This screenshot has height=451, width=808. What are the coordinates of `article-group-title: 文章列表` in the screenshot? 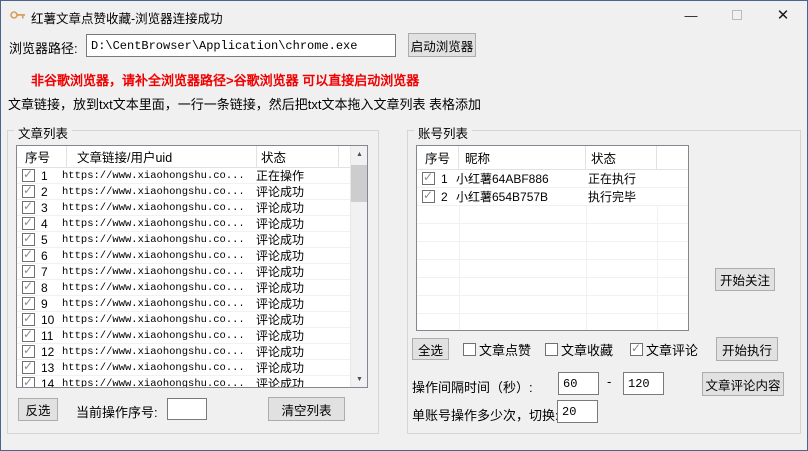 It's located at (43, 132).